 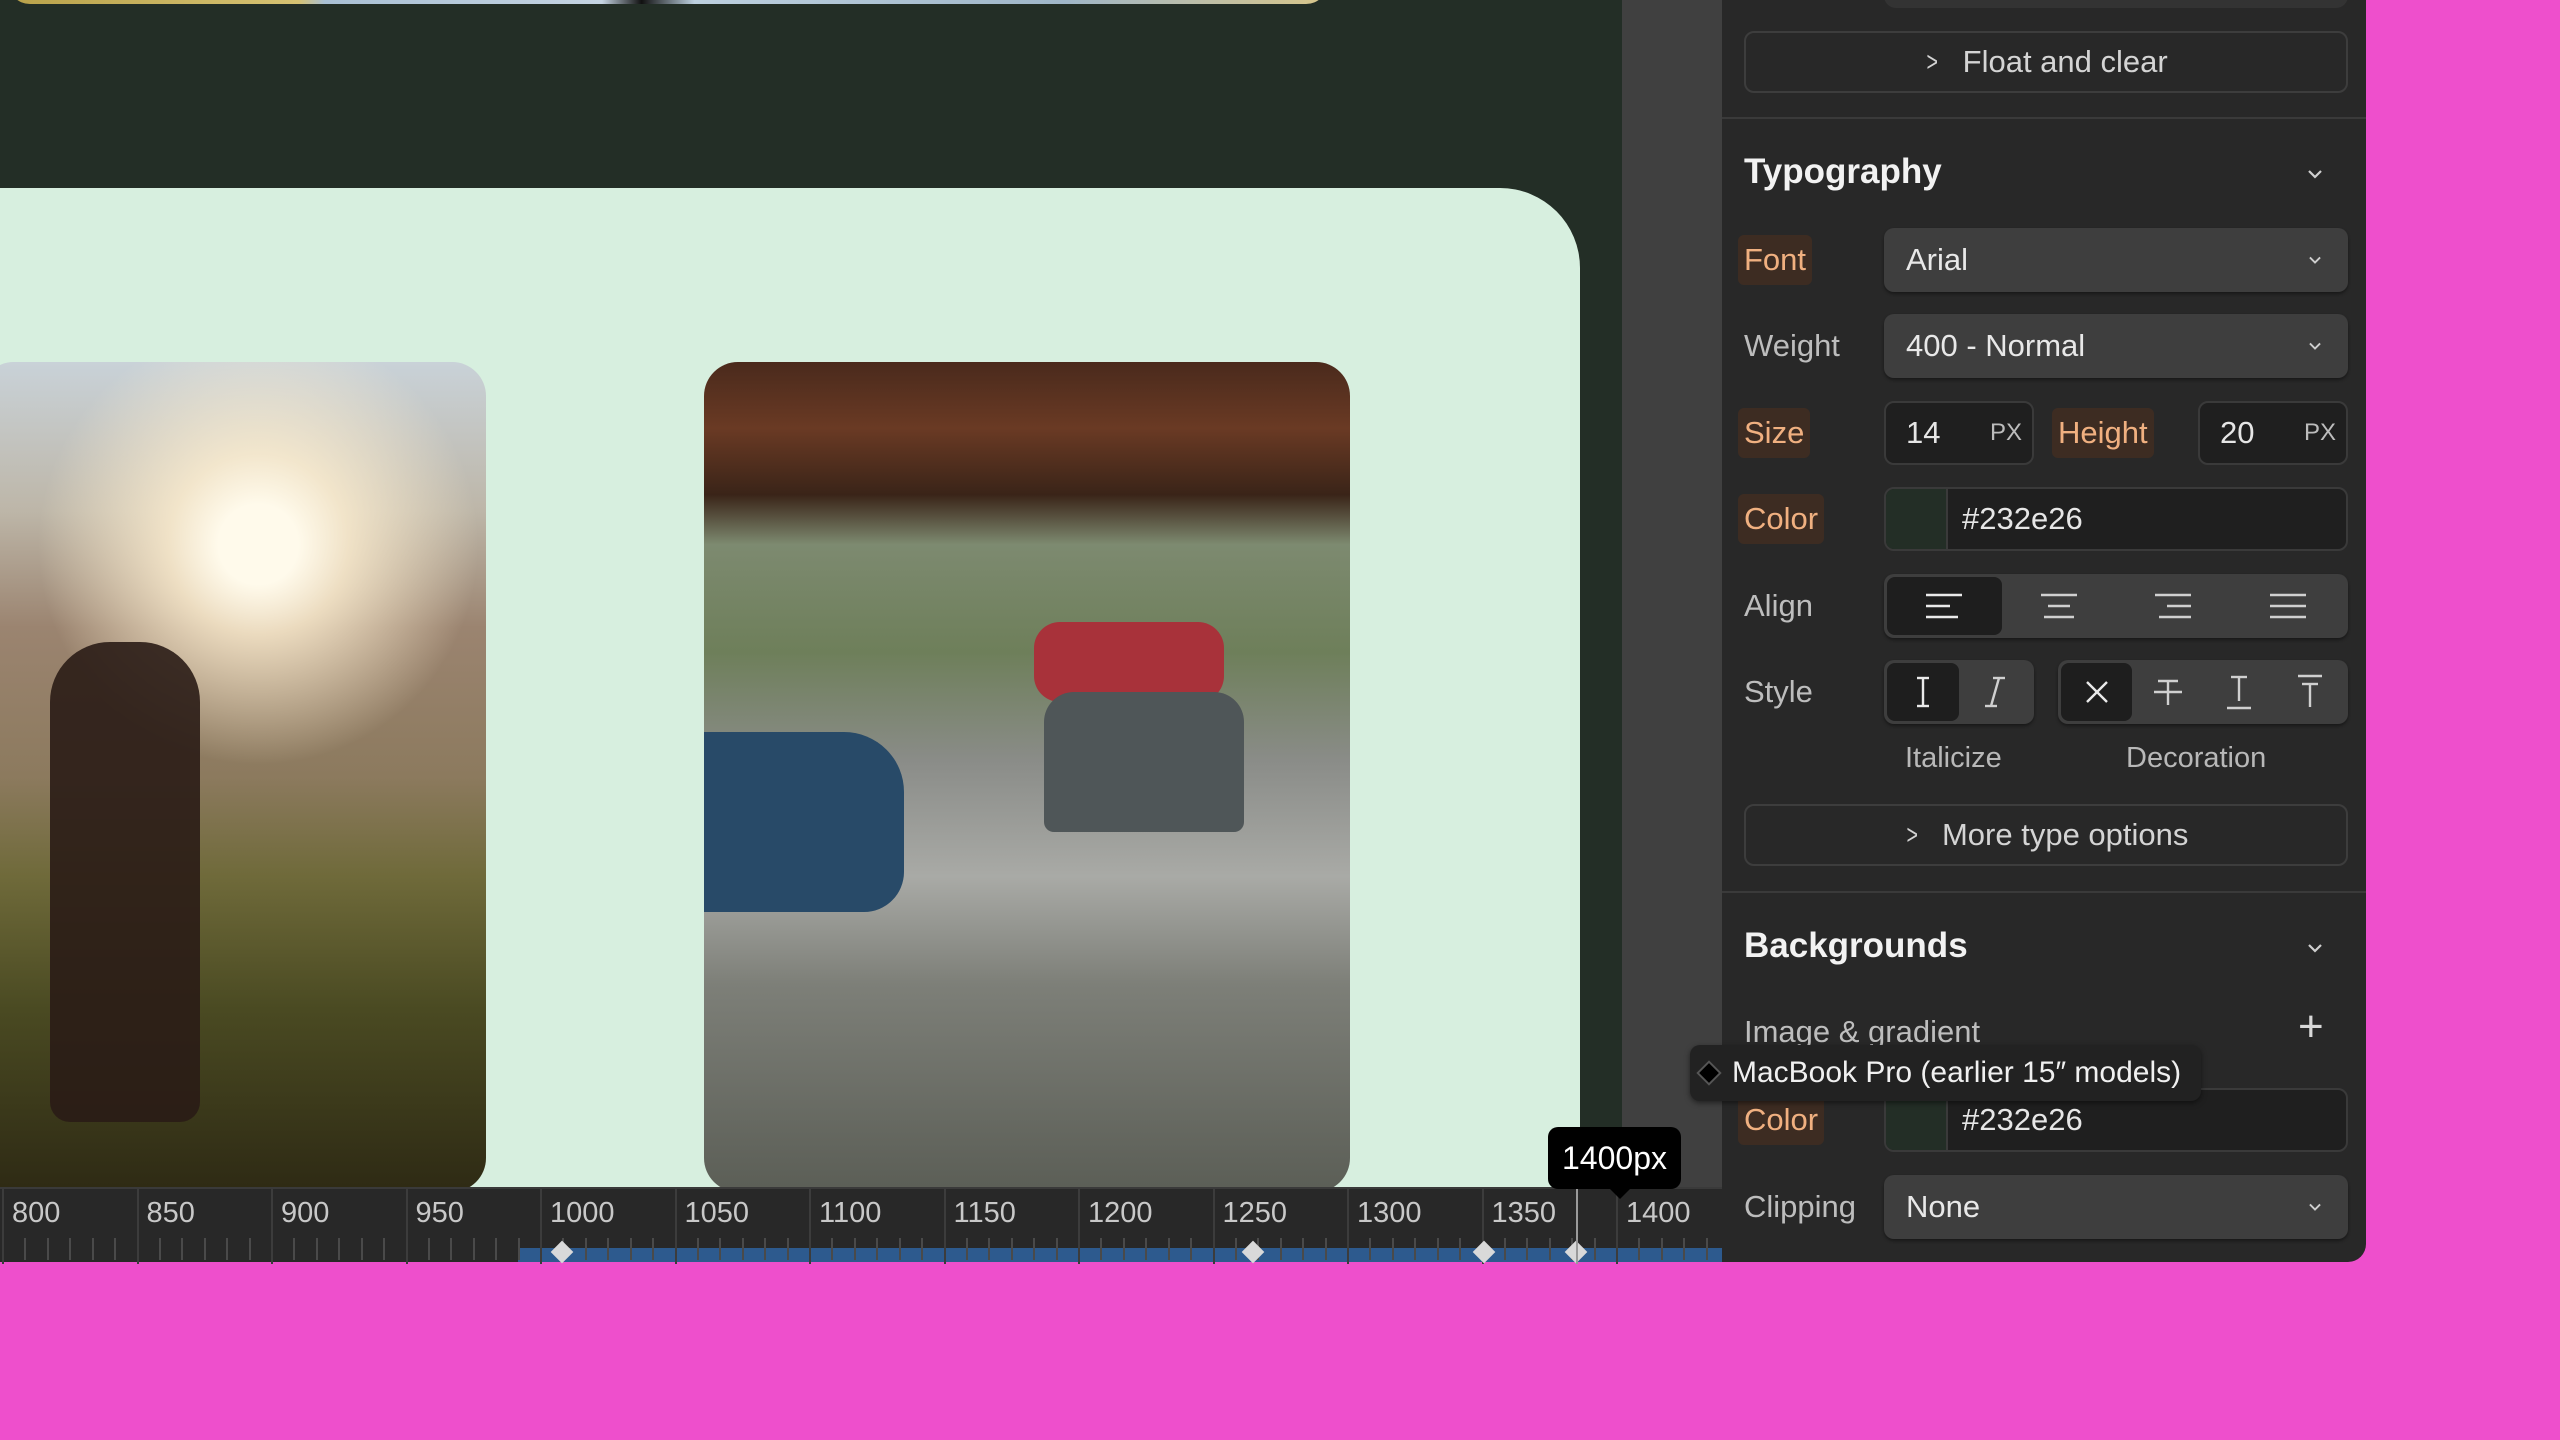 I want to click on decoration-none-button, so click(x=2096, y=692).